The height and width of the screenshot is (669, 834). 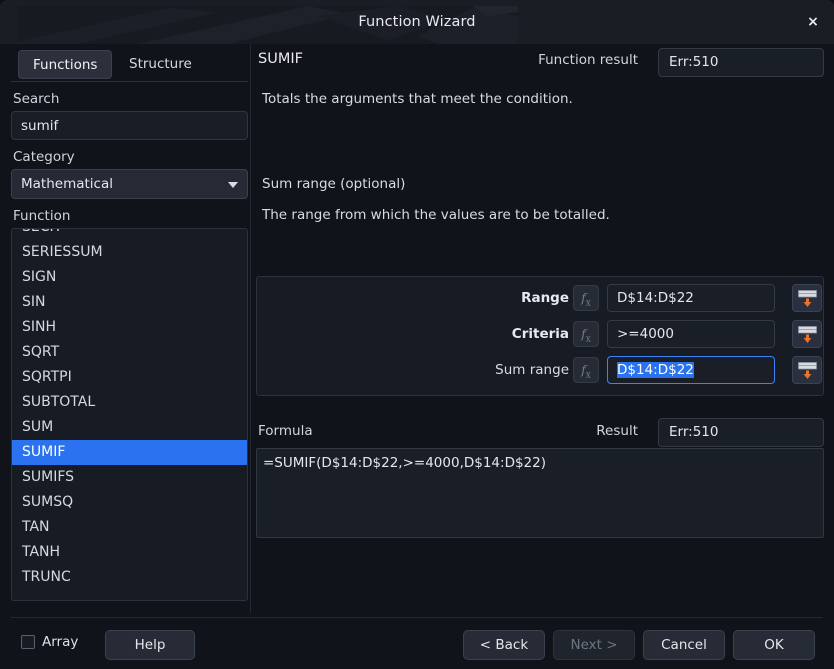 What do you see at coordinates (129, 277) in the screenshot?
I see `function-list-item: SIGN` at bounding box center [129, 277].